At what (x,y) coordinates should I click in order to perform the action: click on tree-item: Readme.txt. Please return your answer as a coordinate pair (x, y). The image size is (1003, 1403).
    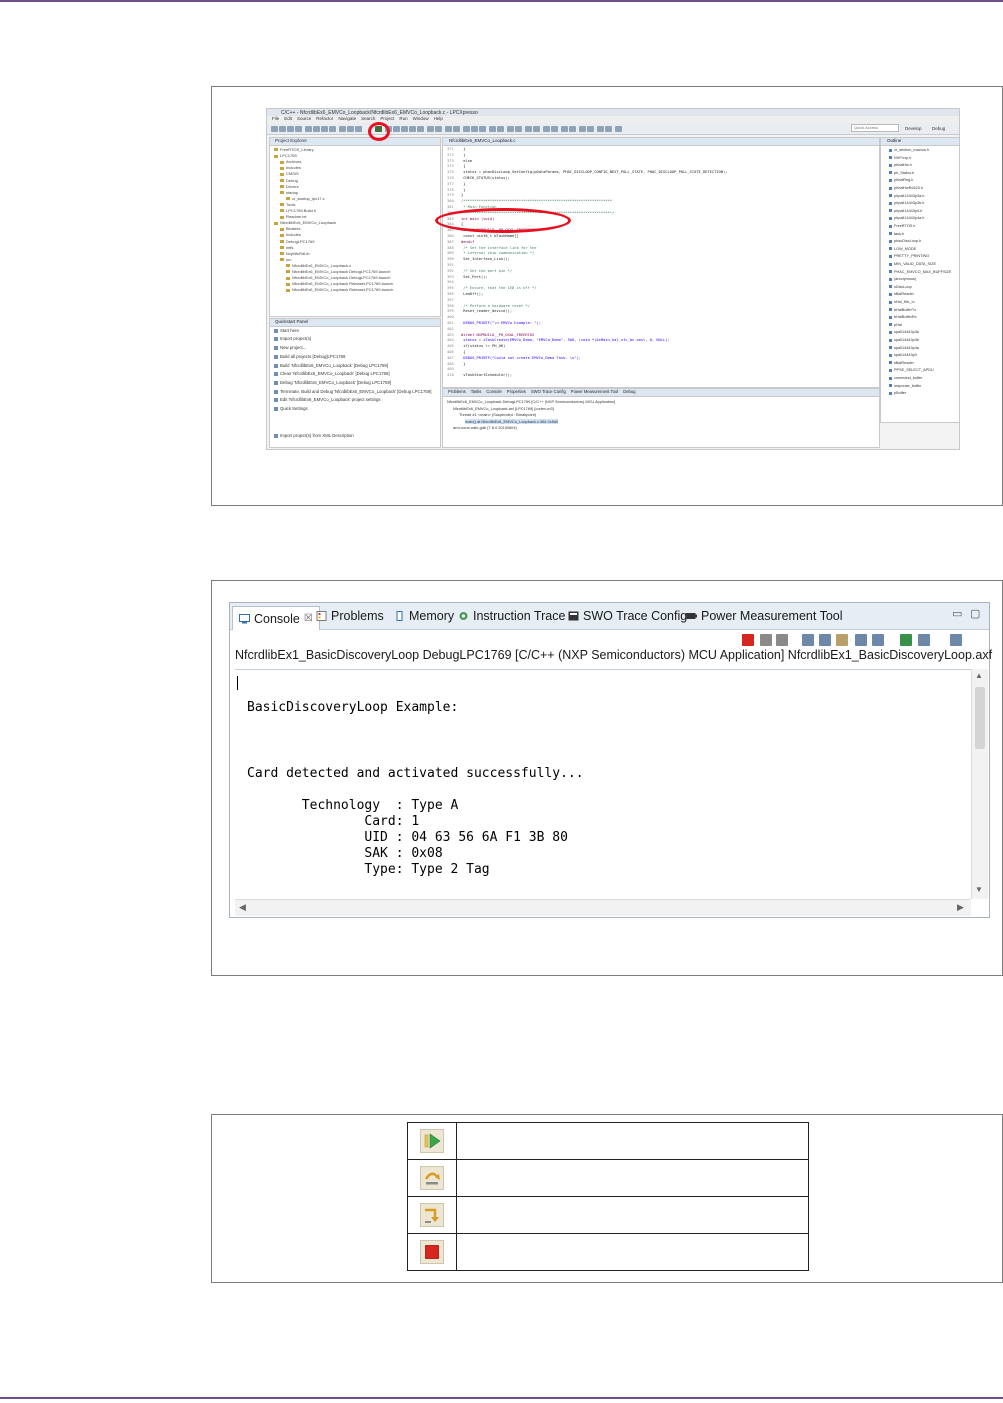
    Looking at the image, I should click on (293, 216).